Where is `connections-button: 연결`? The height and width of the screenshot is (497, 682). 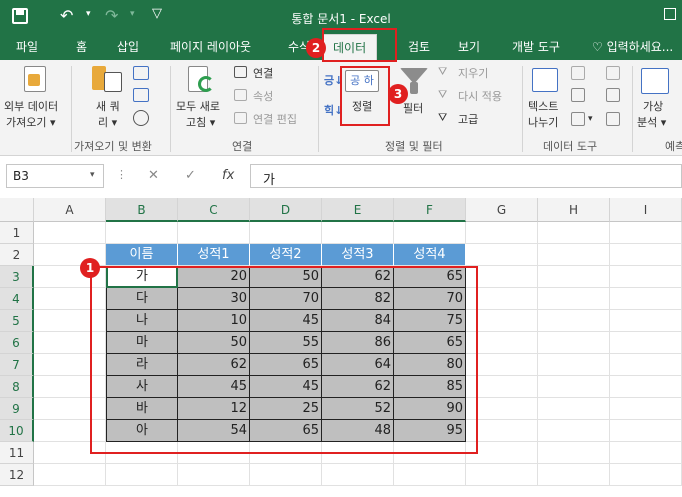 connections-button: 연결 is located at coordinates (263, 73).